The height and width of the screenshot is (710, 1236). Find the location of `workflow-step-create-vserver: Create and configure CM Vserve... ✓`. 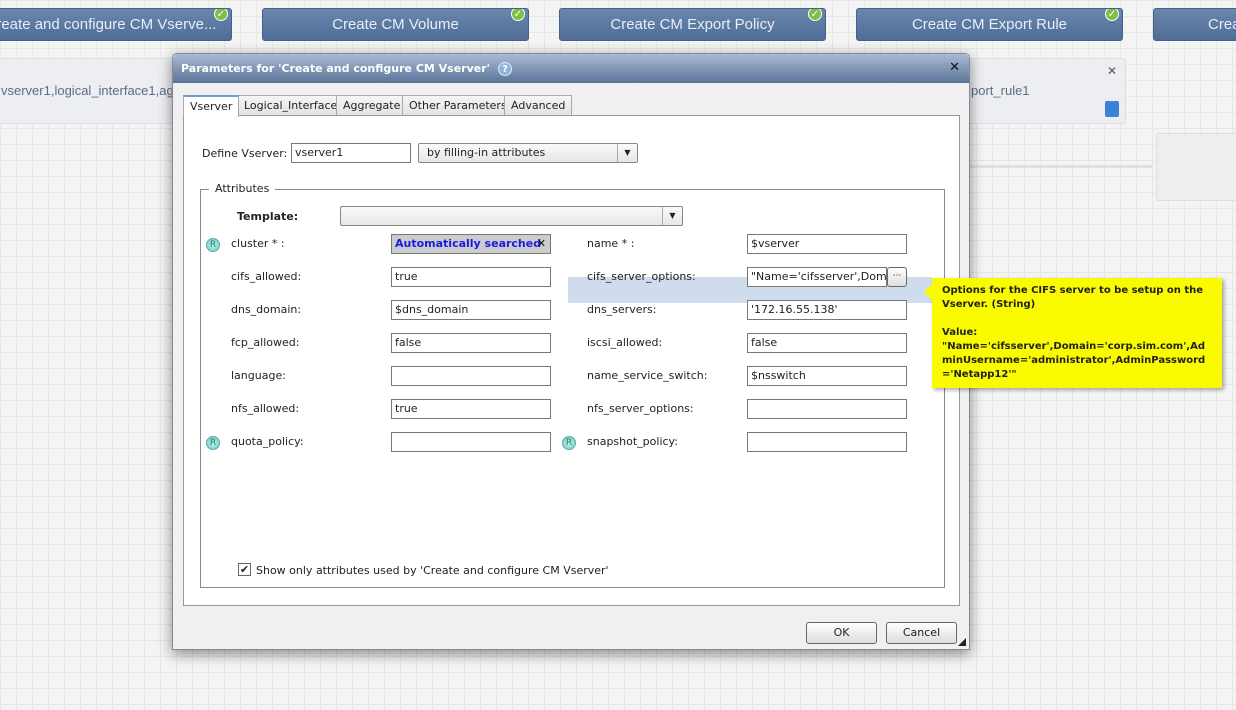

workflow-step-create-vserver: Create and configure CM Vserve... ✓ is located at coordinates (116, 24).